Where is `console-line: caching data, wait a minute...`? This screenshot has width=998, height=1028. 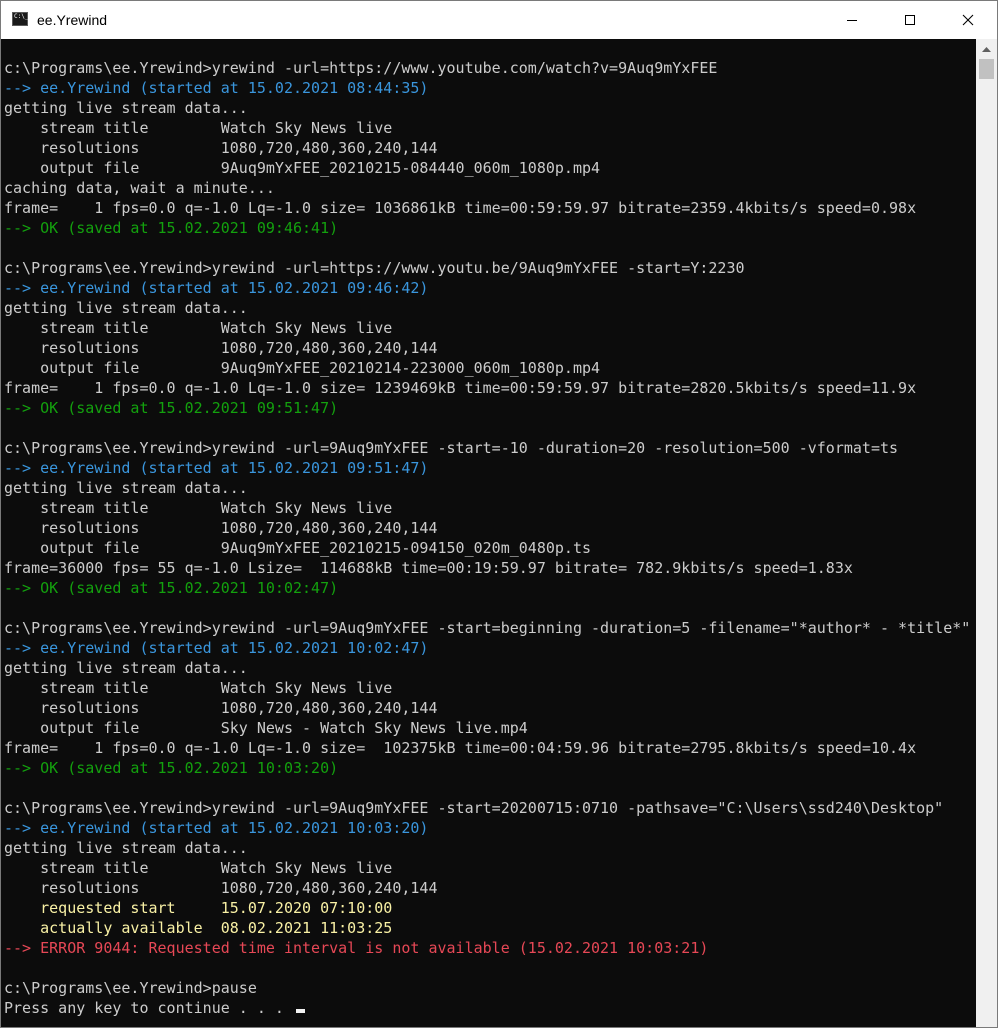 console-line: caching data, wait a minute... is located at coordinates (139, 188).